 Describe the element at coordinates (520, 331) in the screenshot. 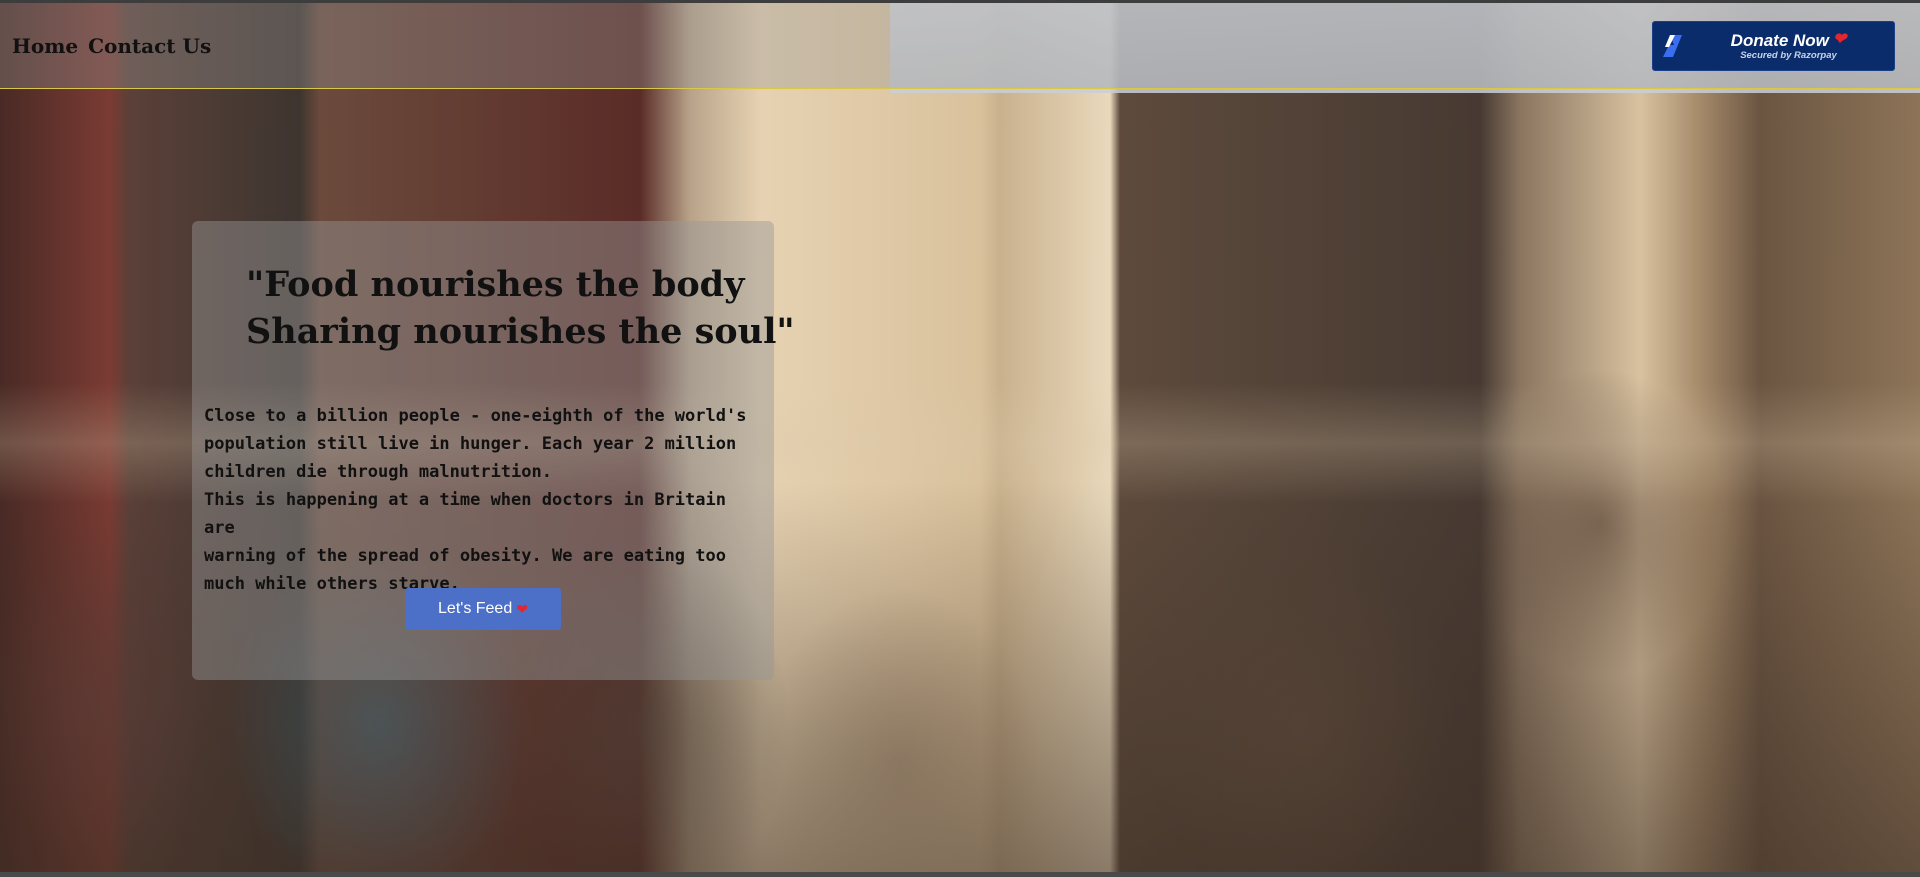

I see `hero-quote-line: Sharing nourishes the soul"` at that location.